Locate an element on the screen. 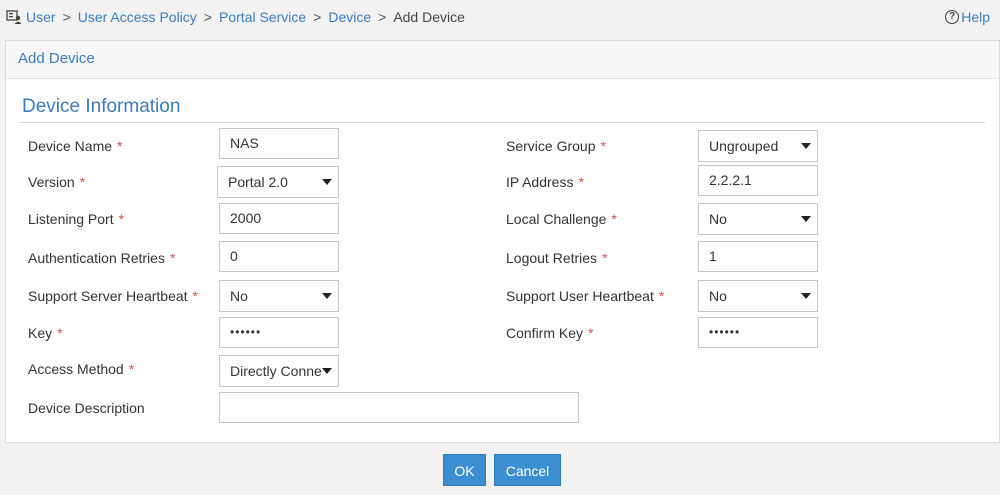 Image resolution: width=1000 pixels, height=495 pixels. user-heartbeat-value: No is located at coordinates (718, 296).